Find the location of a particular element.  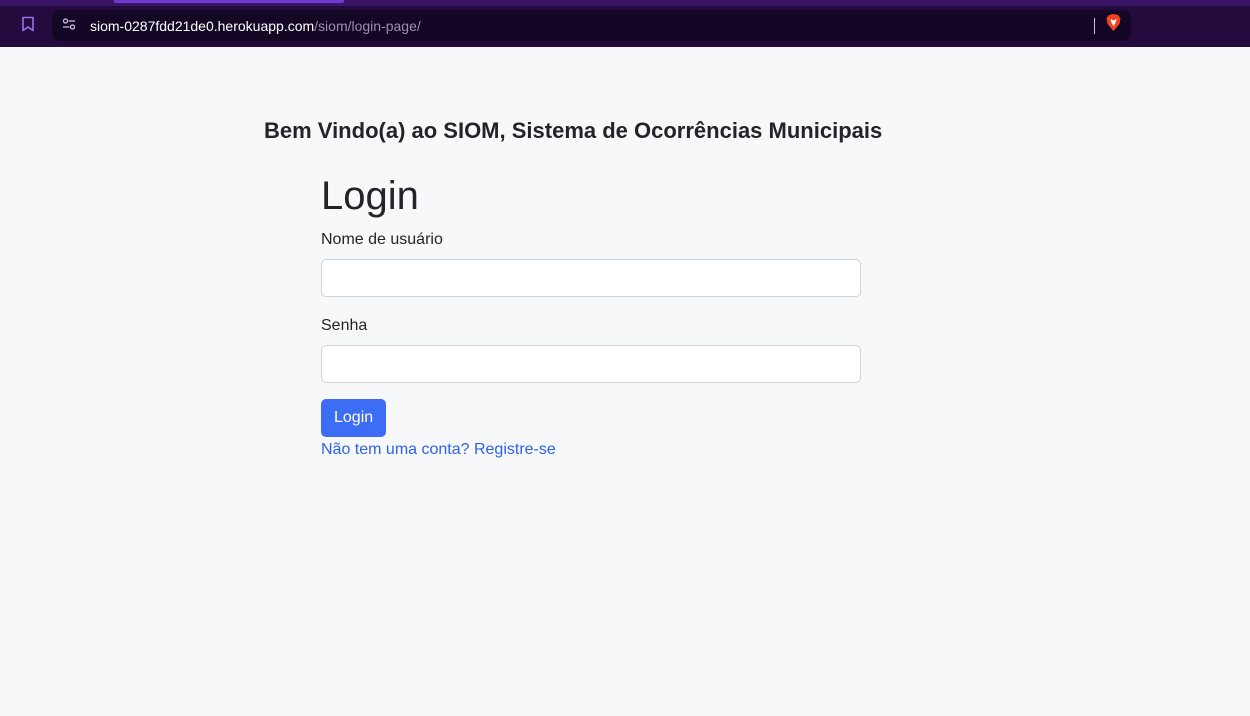

brave-shields-button is located at coordinates (1113, 25).